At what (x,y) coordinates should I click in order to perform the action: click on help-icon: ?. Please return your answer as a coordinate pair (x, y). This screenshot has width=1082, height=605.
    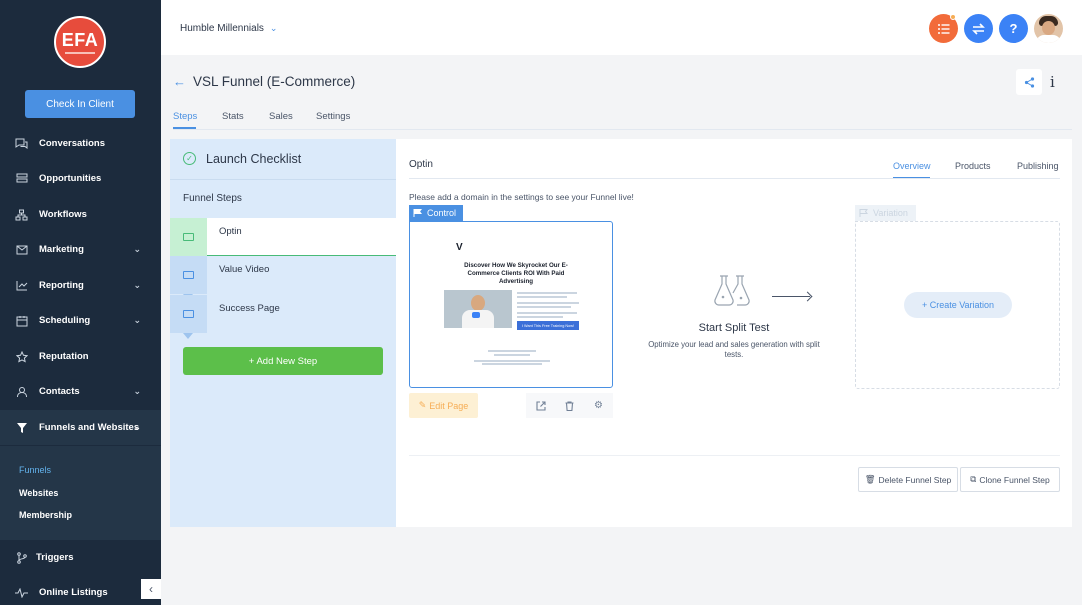
    Looking at the image, I should click on (1013, 28).